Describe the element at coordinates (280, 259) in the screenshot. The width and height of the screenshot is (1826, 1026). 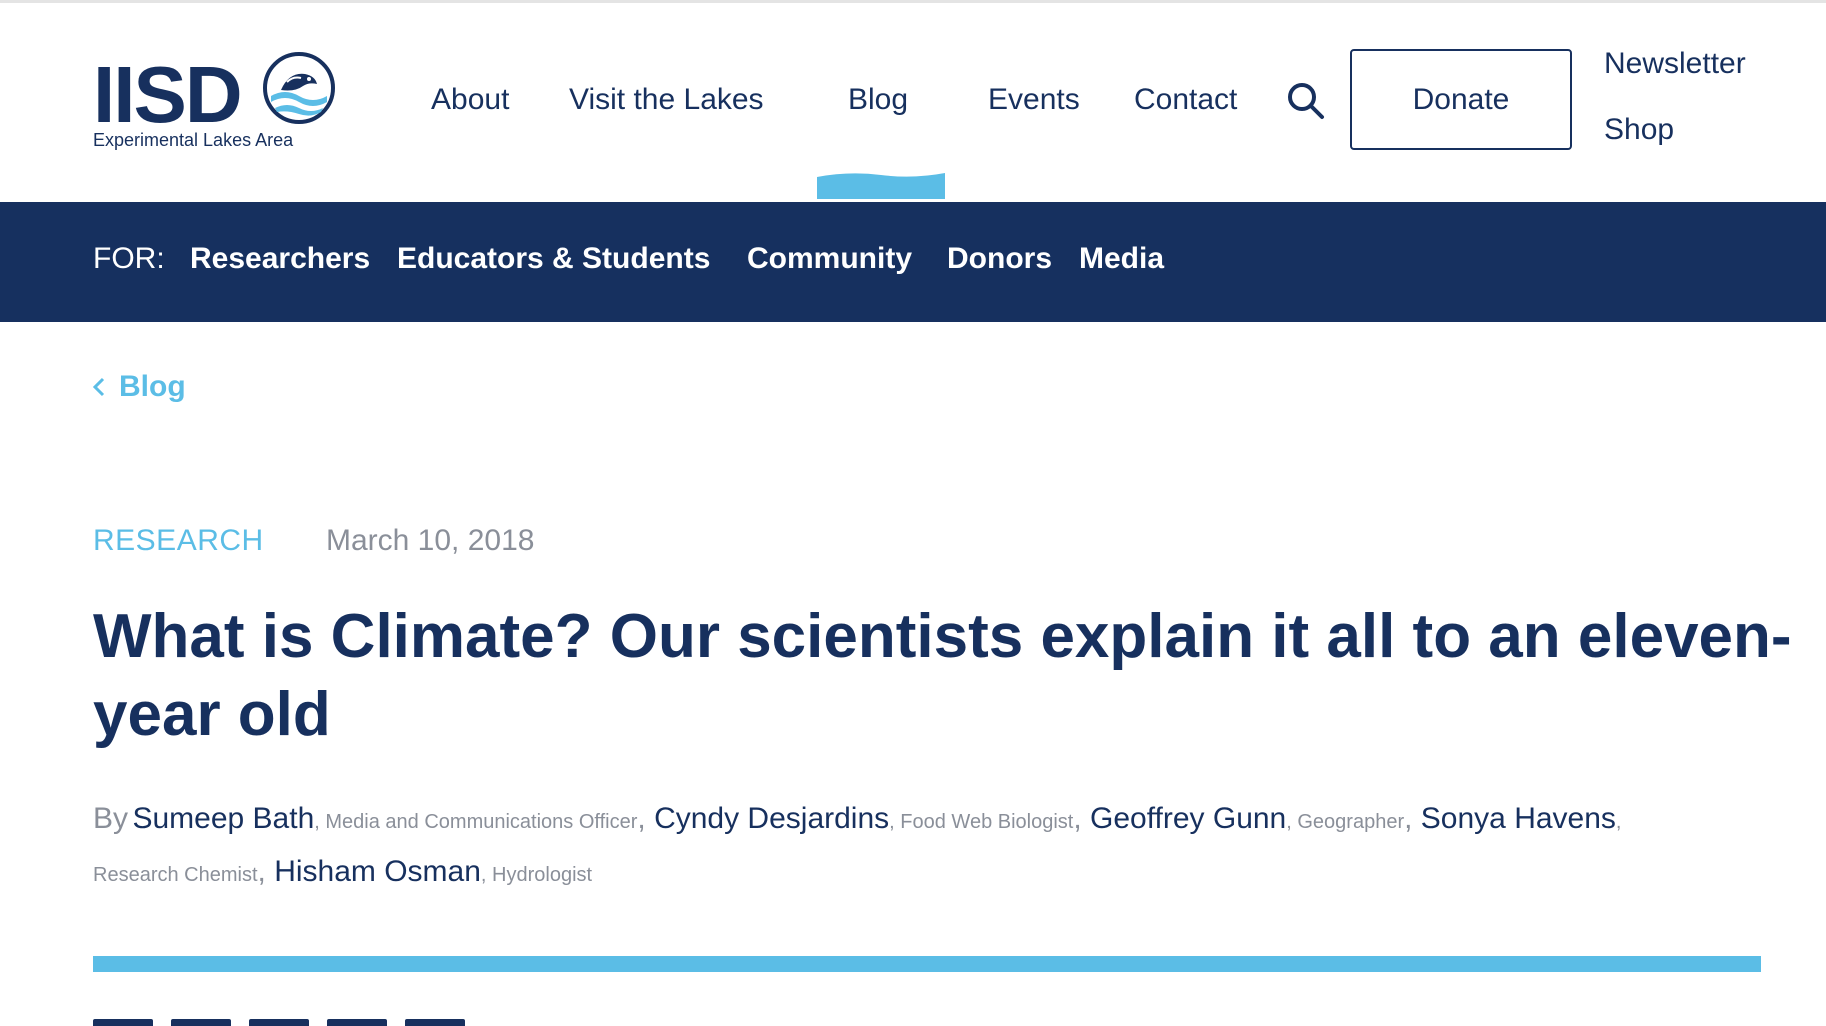
I see `audience-researchers: Researchers` at that location.